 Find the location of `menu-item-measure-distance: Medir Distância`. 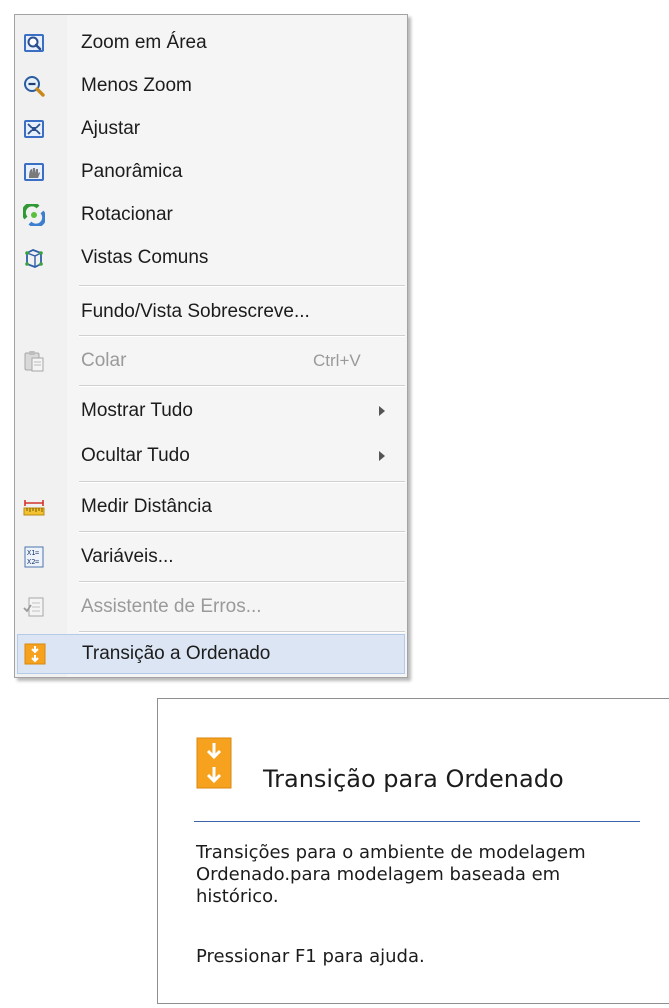

menu-item-measure-distance: Medir Distância is located at coordinates (211, 507).